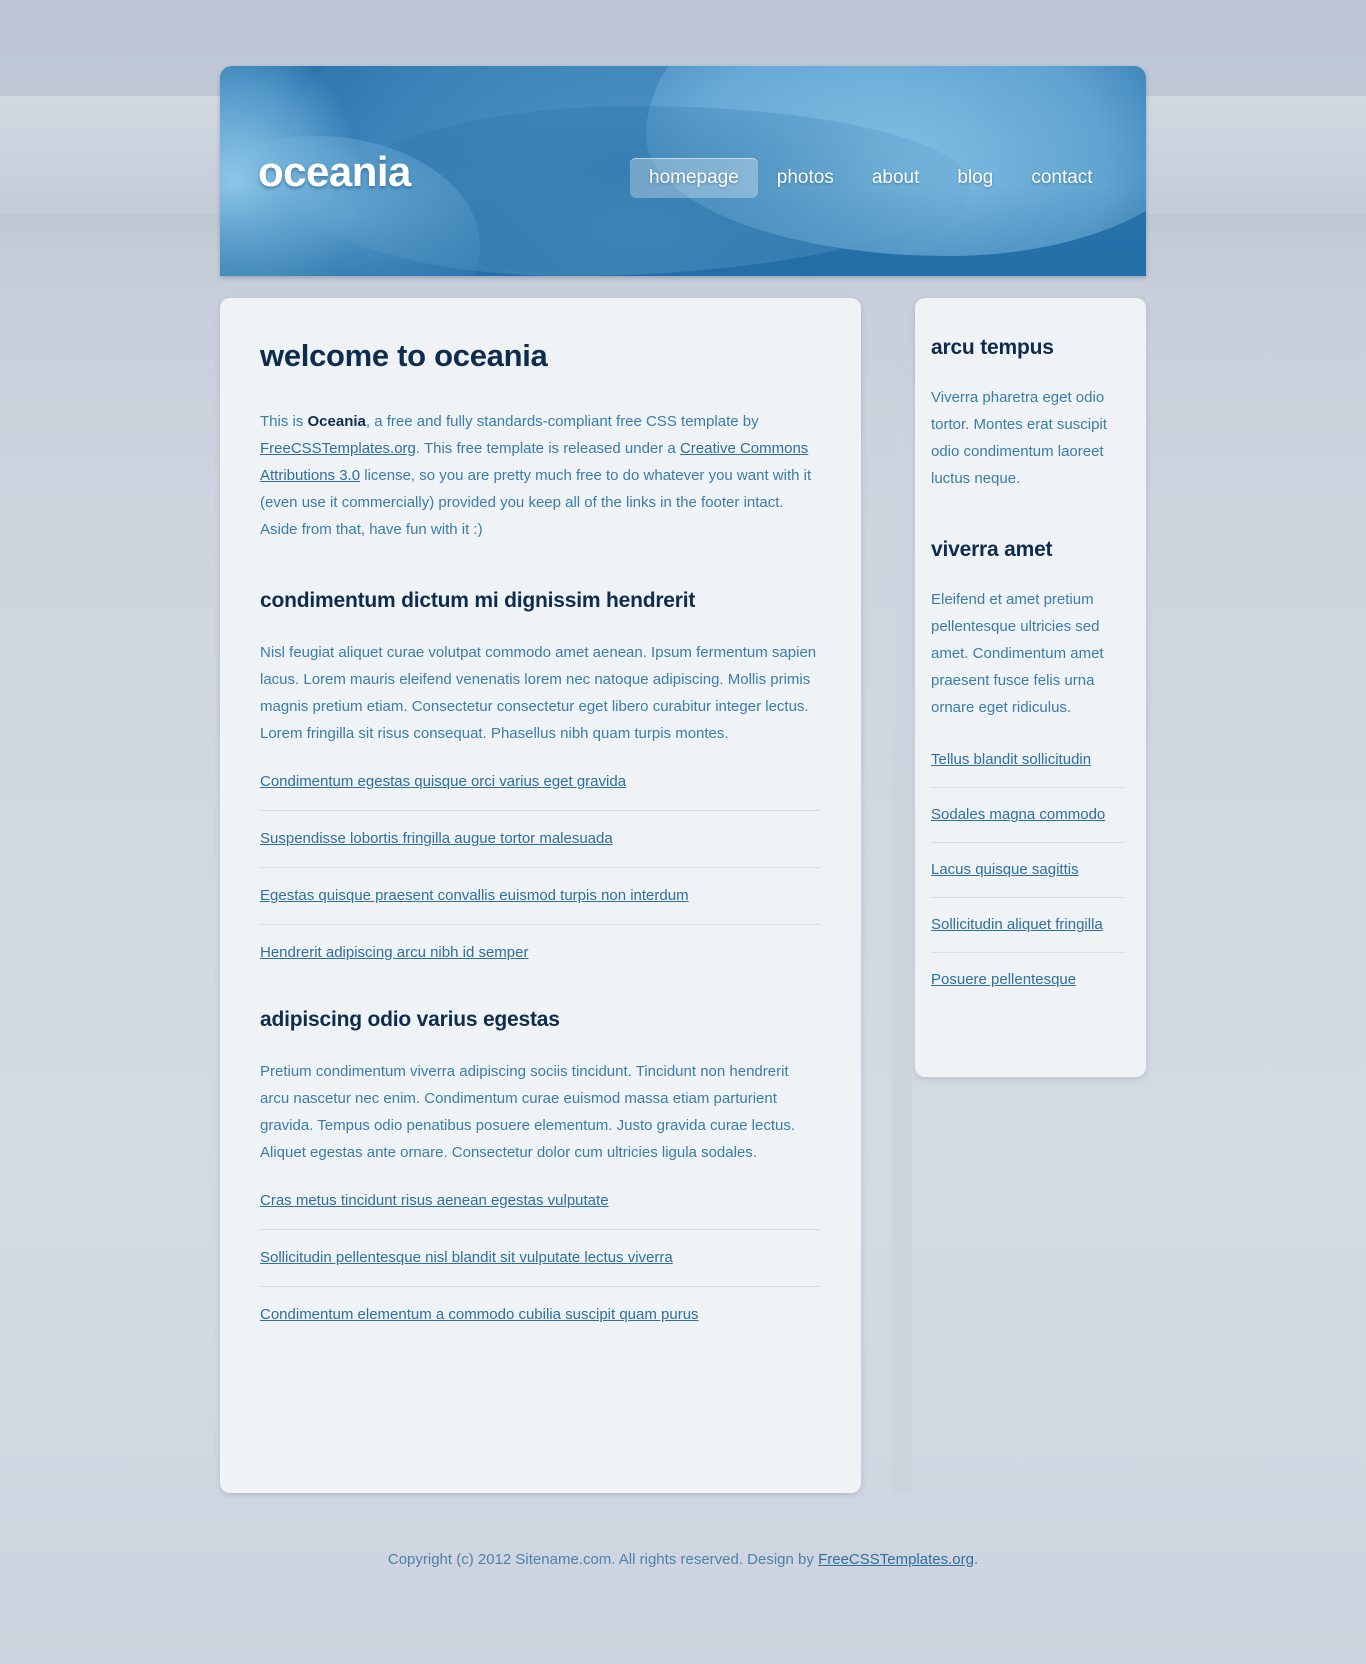  I want to click on sidebar-link: Posuere pellentesque, so click(1003, 979).